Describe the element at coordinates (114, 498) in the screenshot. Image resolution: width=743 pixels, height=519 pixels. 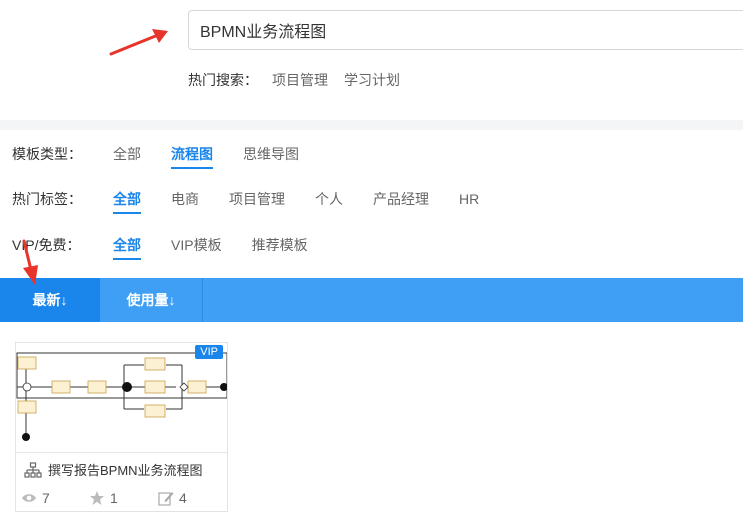
I see `stat-stars-count: 1` at that location.